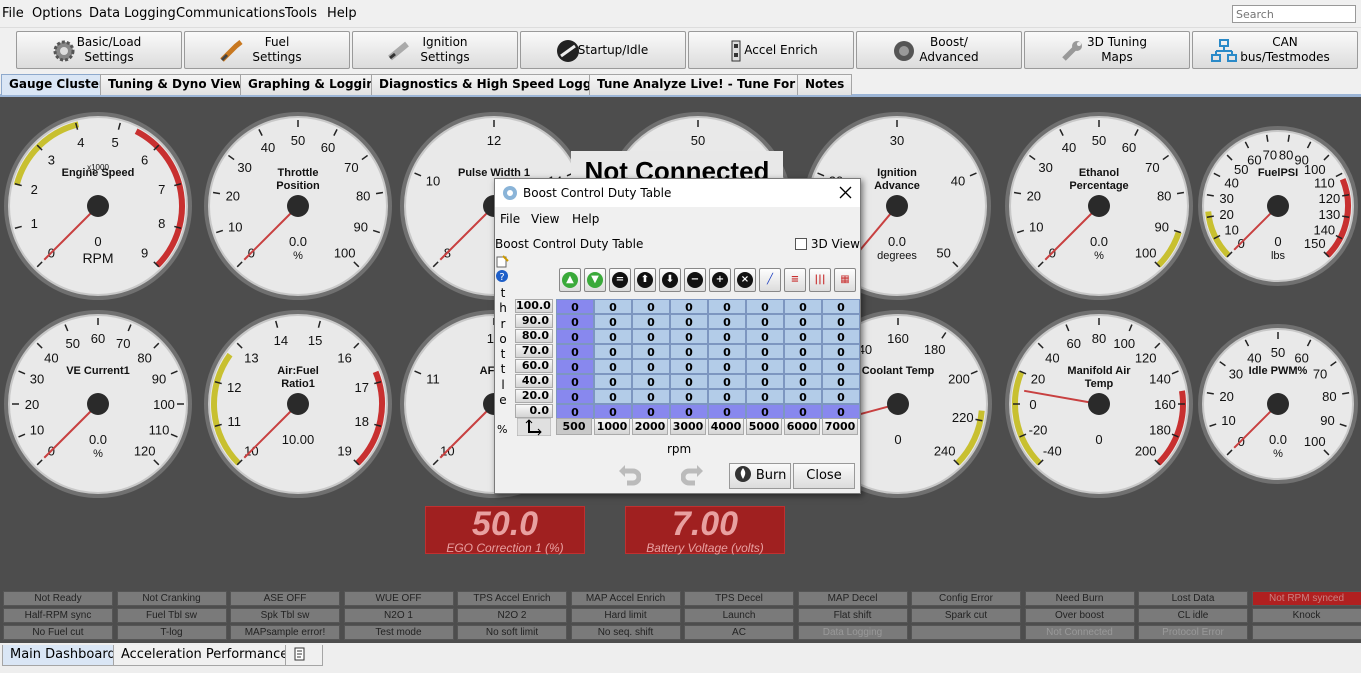  I want to click on menu-tools: Tools, so click(301, 13).